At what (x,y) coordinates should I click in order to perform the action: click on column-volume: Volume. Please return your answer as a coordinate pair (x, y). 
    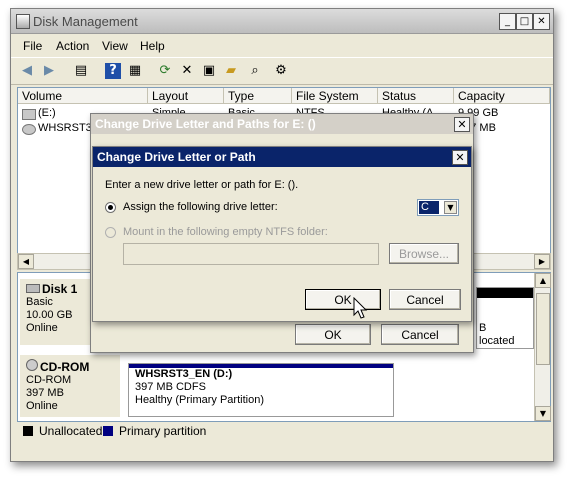
    Looking at the image, I should click on (83, 96).